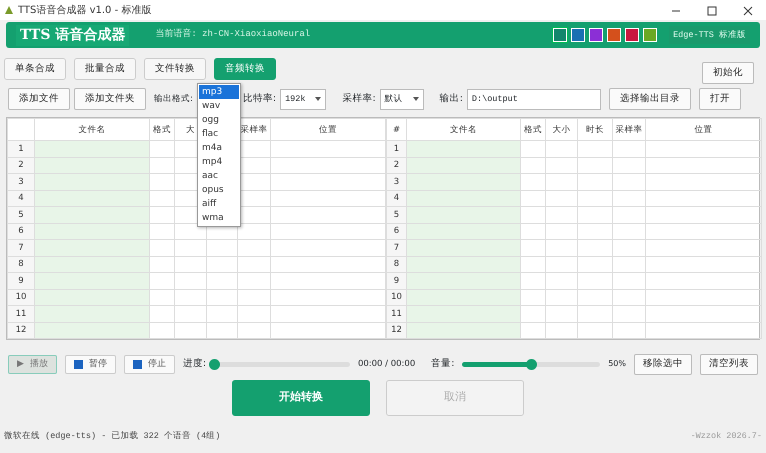 This screenshot has width=766, height=453. What do you see at coordinates (90, 364) in the screenshot?
I see `pause-button: 暂停` at bounding box center [90, 364].